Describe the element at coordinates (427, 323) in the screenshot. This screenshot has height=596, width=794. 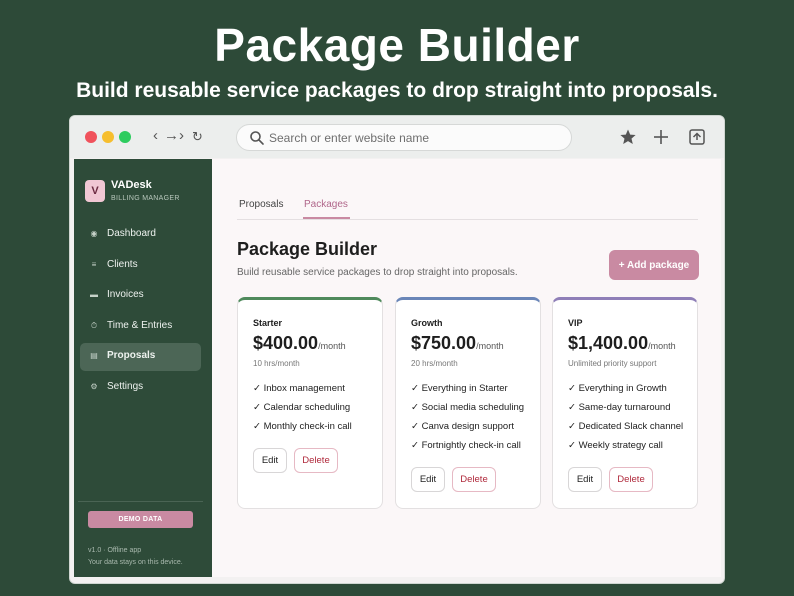
I see `package-name: Growth` at that location.